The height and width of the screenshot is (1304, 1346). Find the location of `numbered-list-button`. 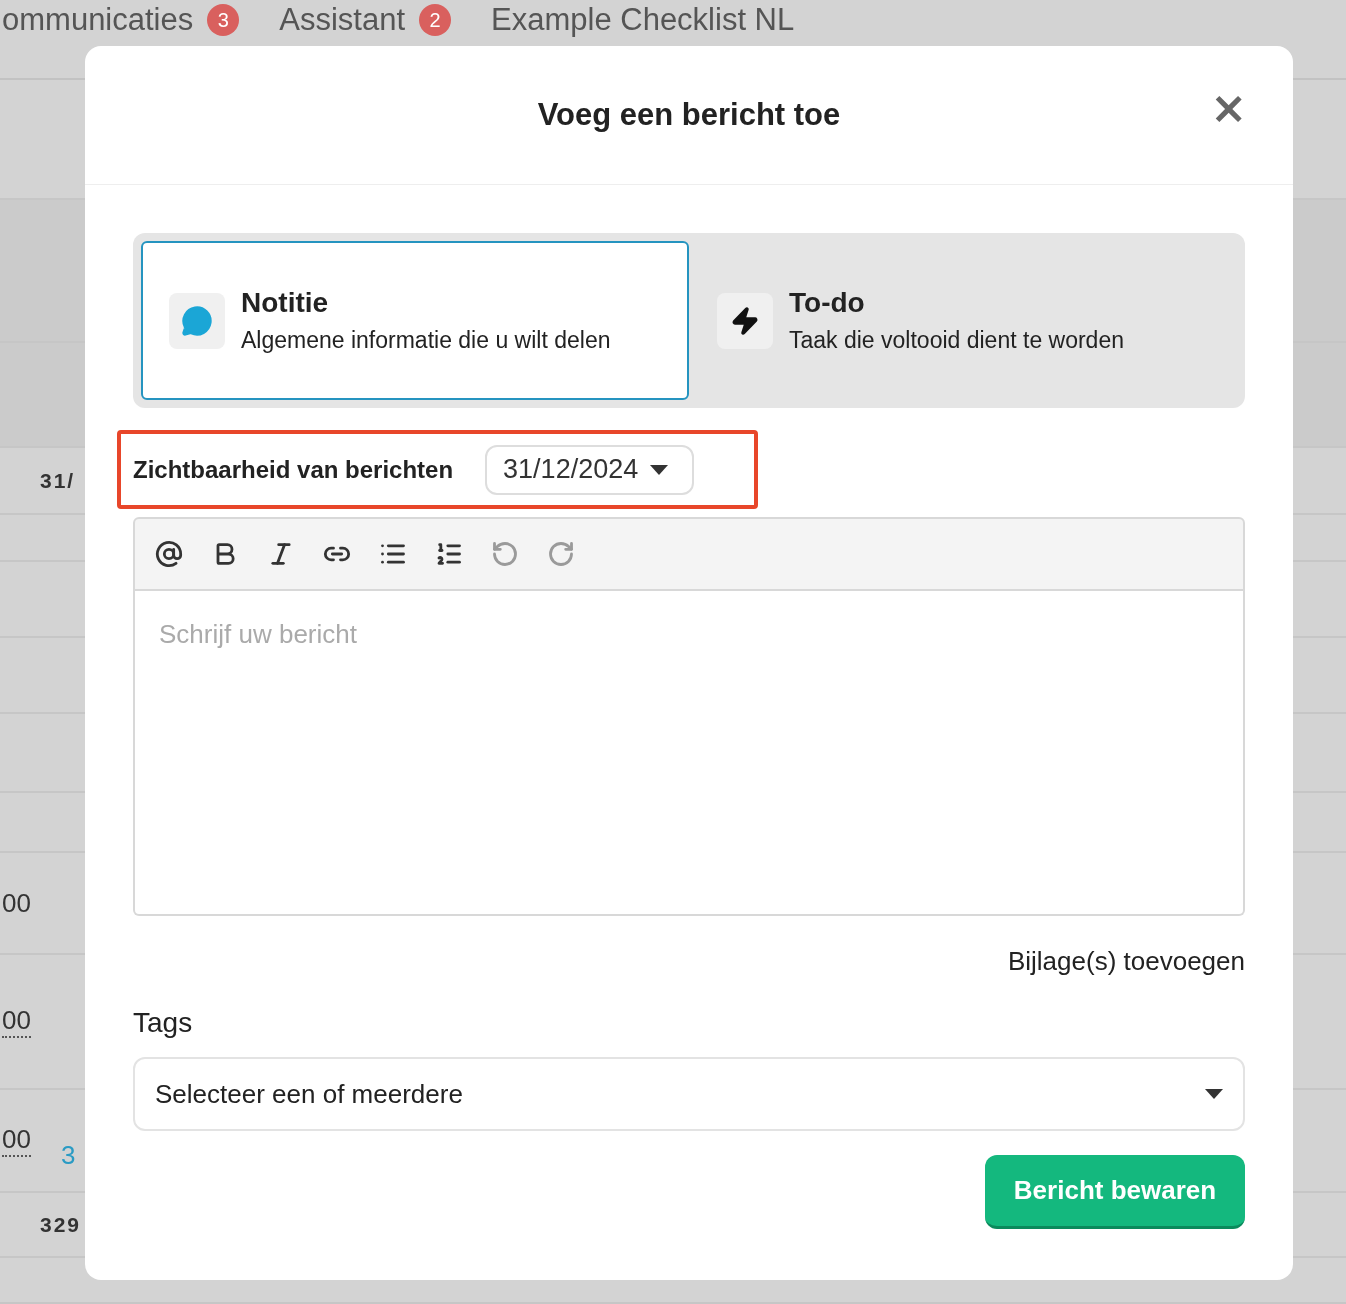

numbered-list-button is located at coordinates (449, 554).